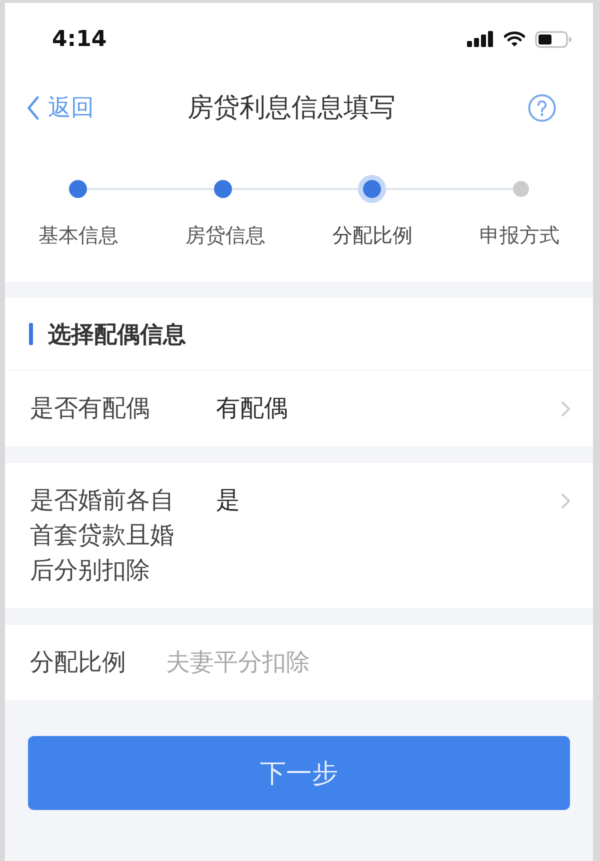 This screenshot has width=600, height=861. Describe the element at coordinates (228, 500) in the screenshot. I see `row-value: 是` at that location.